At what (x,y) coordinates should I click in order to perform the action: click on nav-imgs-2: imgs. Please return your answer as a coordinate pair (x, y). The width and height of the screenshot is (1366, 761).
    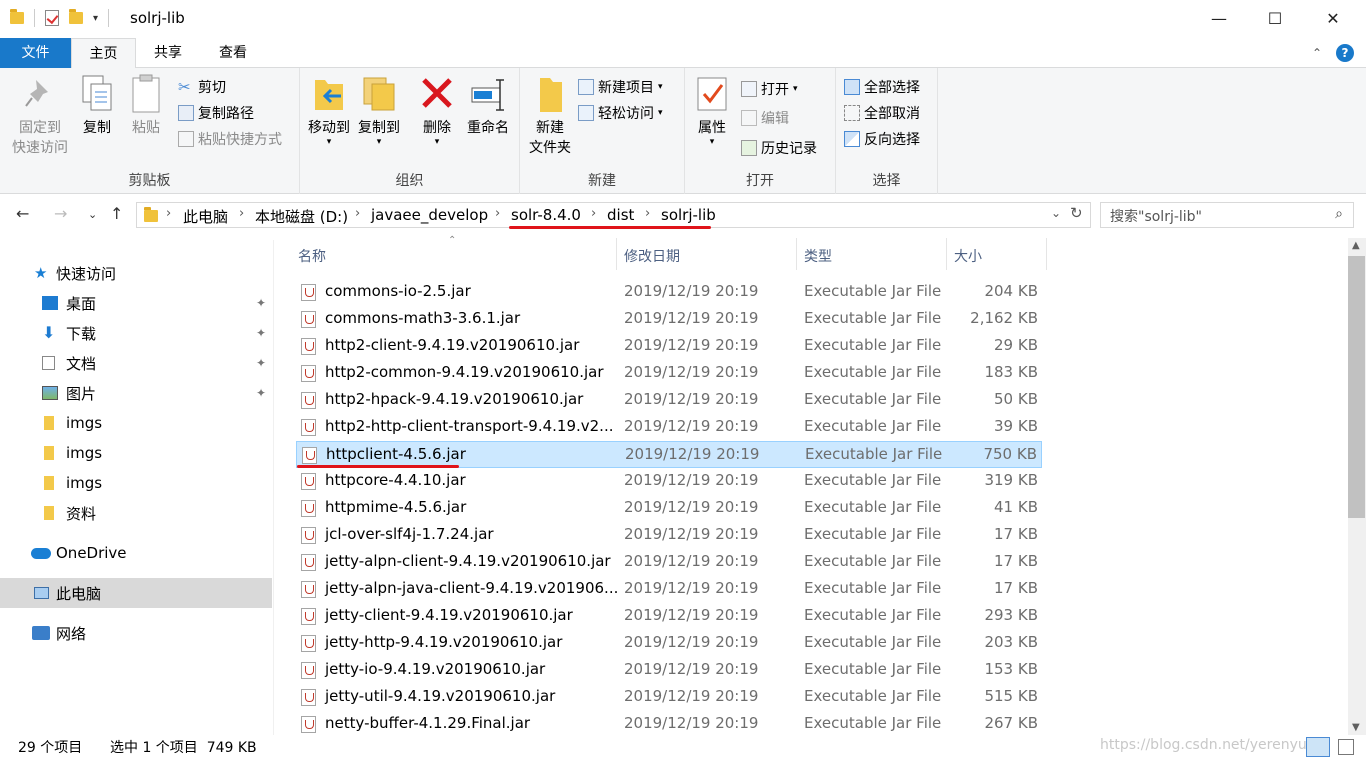
    Looking at the image, I should click on (136, 453).